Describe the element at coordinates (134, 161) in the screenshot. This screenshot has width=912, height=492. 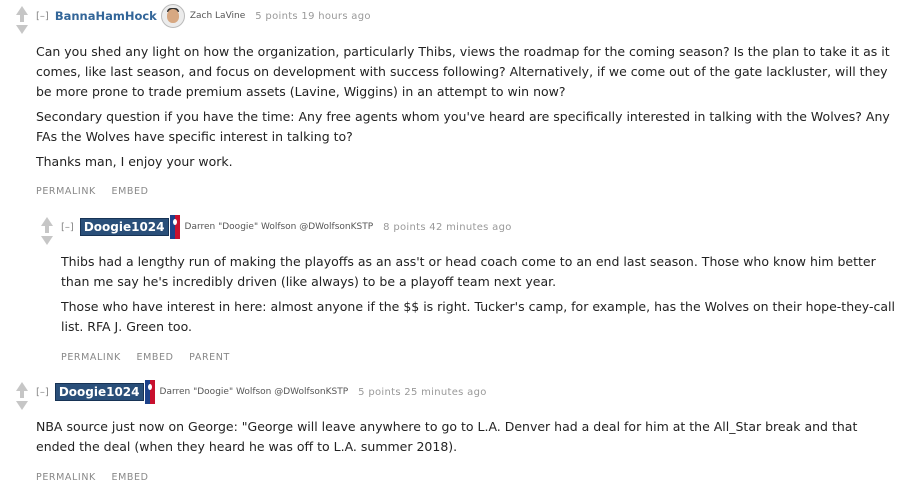
I see `comment-paragraph: Thanks man, I enjoy your work.` at that location.